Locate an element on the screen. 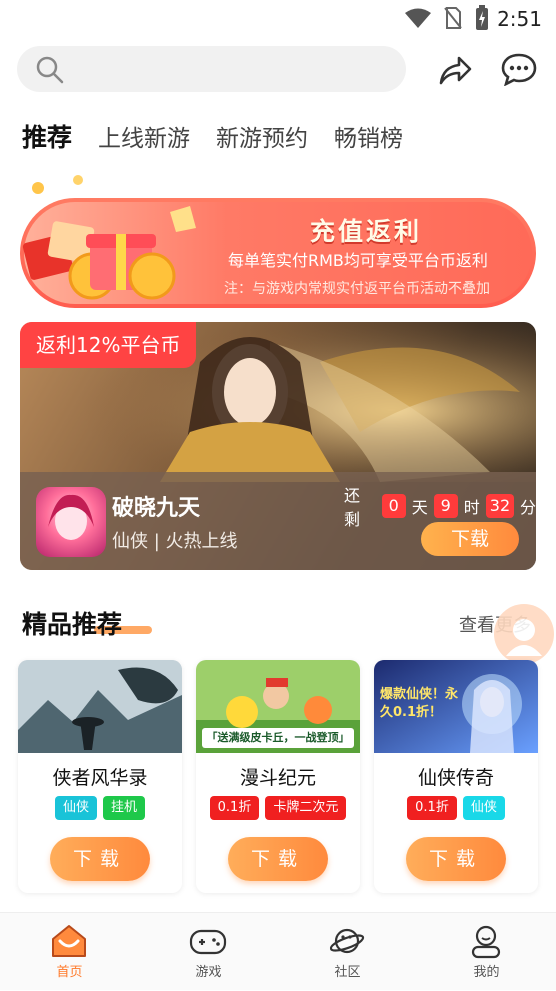  game-tags: 0.1折 仙侠 is located at coordinates (456, 808).